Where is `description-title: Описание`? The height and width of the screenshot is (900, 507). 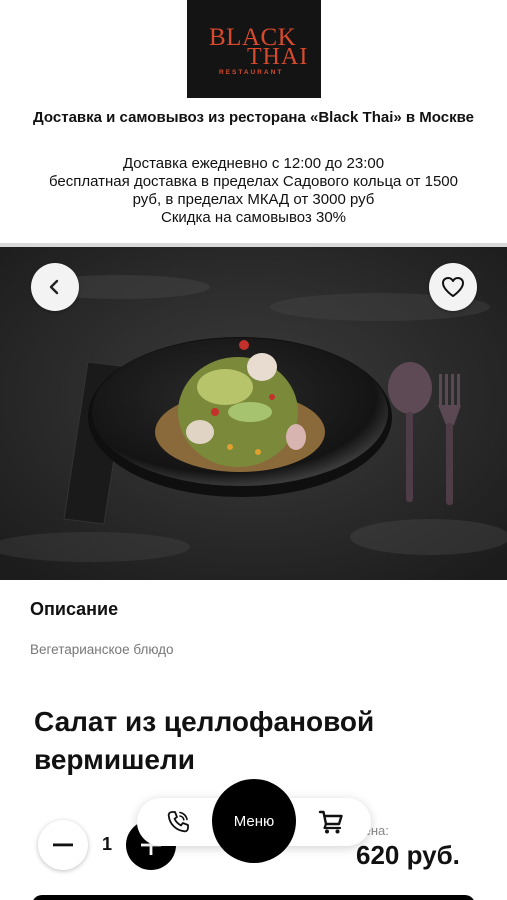
description-title: Описание is located at coordinates (74, 609).